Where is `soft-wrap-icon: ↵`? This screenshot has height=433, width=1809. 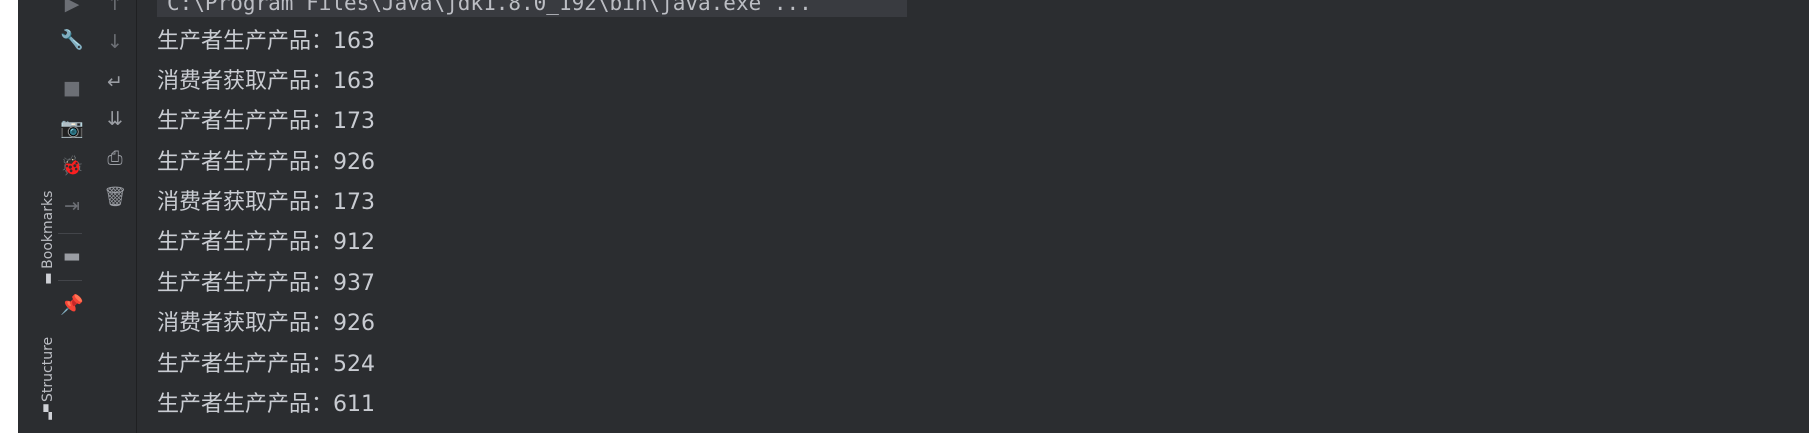 soft-wrap-icon: ↵ is located at coordinates (115, 82).